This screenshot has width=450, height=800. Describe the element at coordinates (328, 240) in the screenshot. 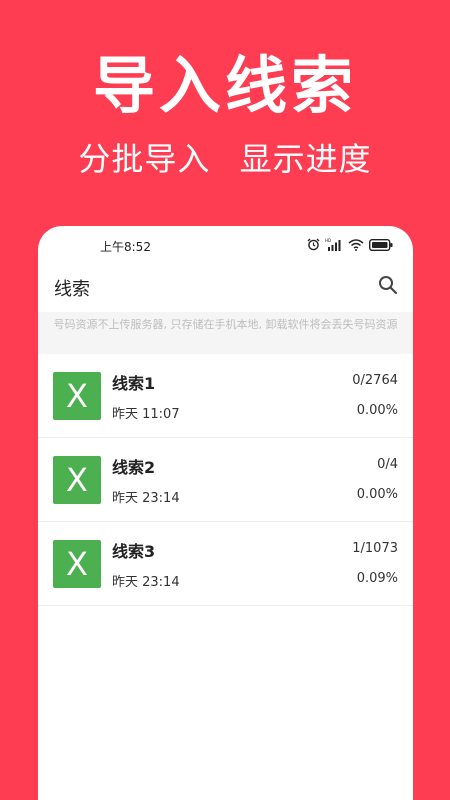

I see `svg-text: HD` at that location.